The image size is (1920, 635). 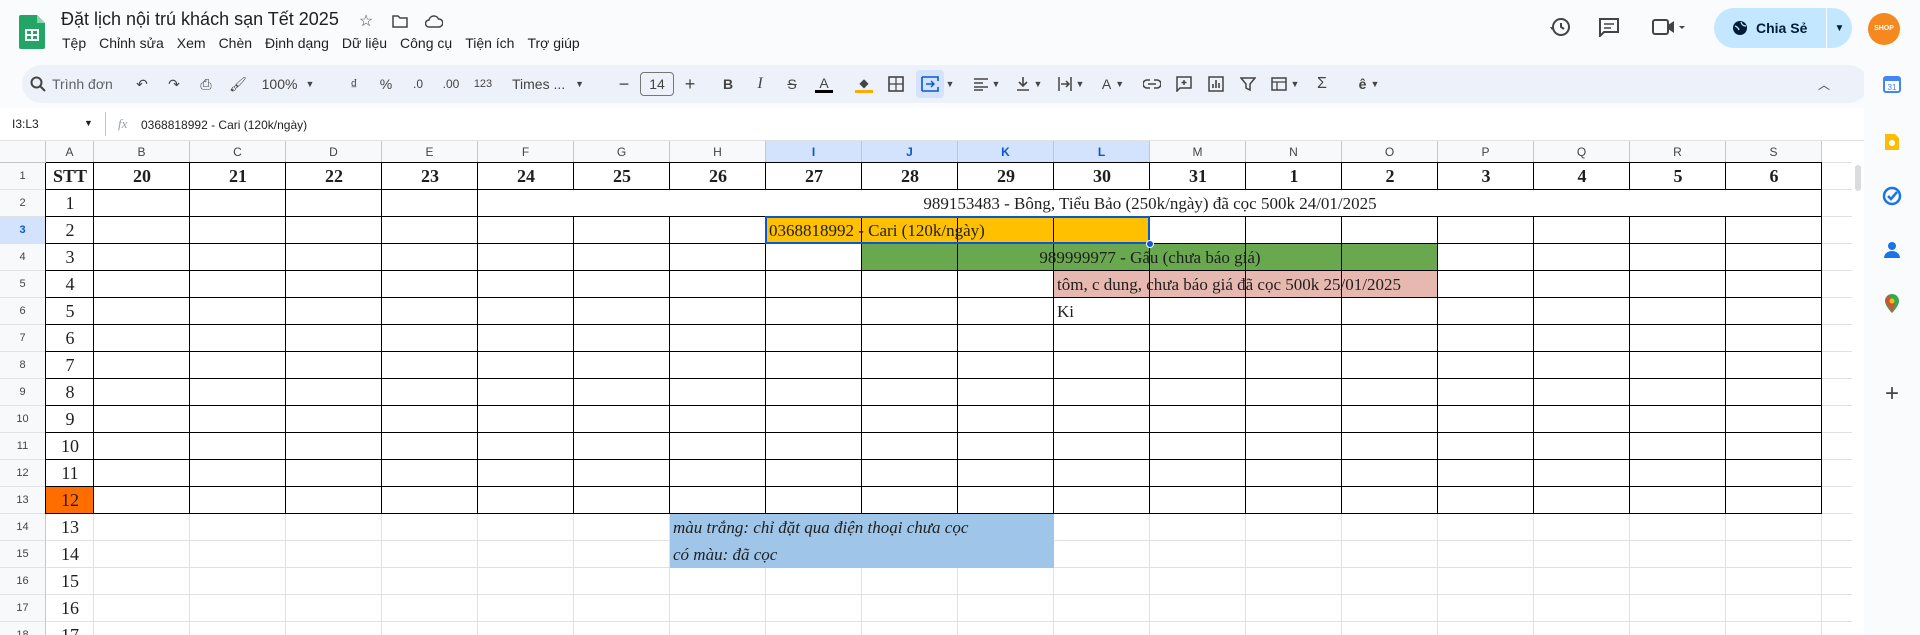 I want to click on star-icon: ☆, so click(x=366, y=21).